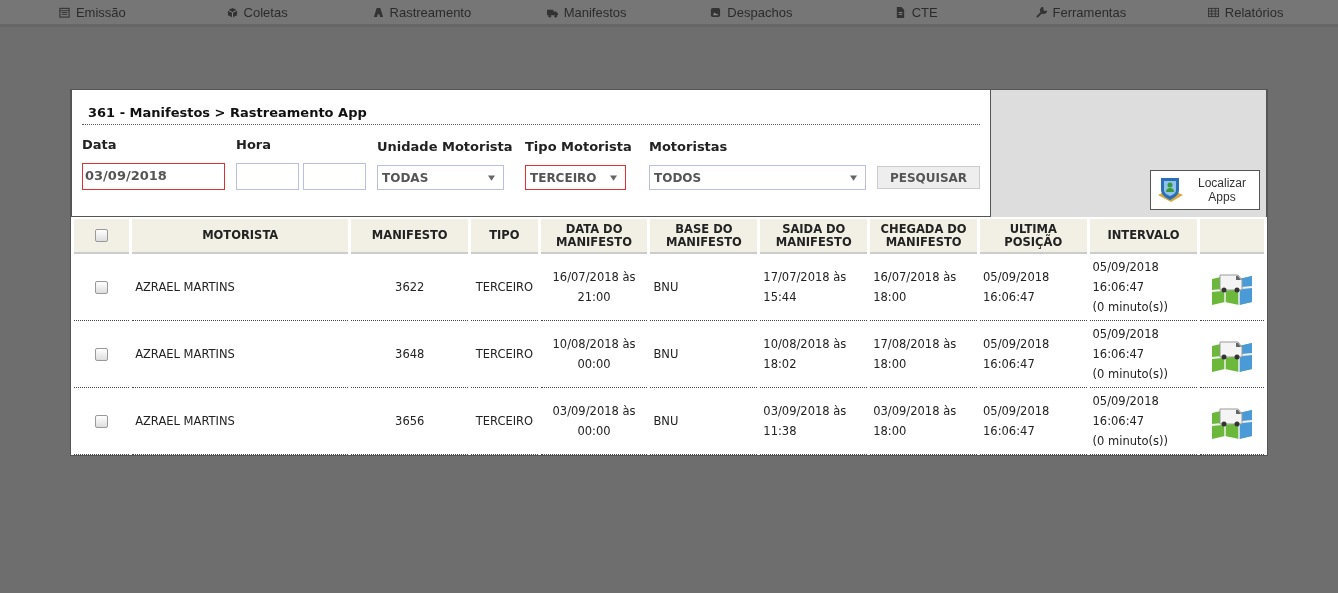 Image resolution: width=1338 pixels, height=593 pixels. What do you see at coordinates (579, 147) in the screenshot?
I see `field-label: Tipo Motorista` at bounding box center [579, 147].